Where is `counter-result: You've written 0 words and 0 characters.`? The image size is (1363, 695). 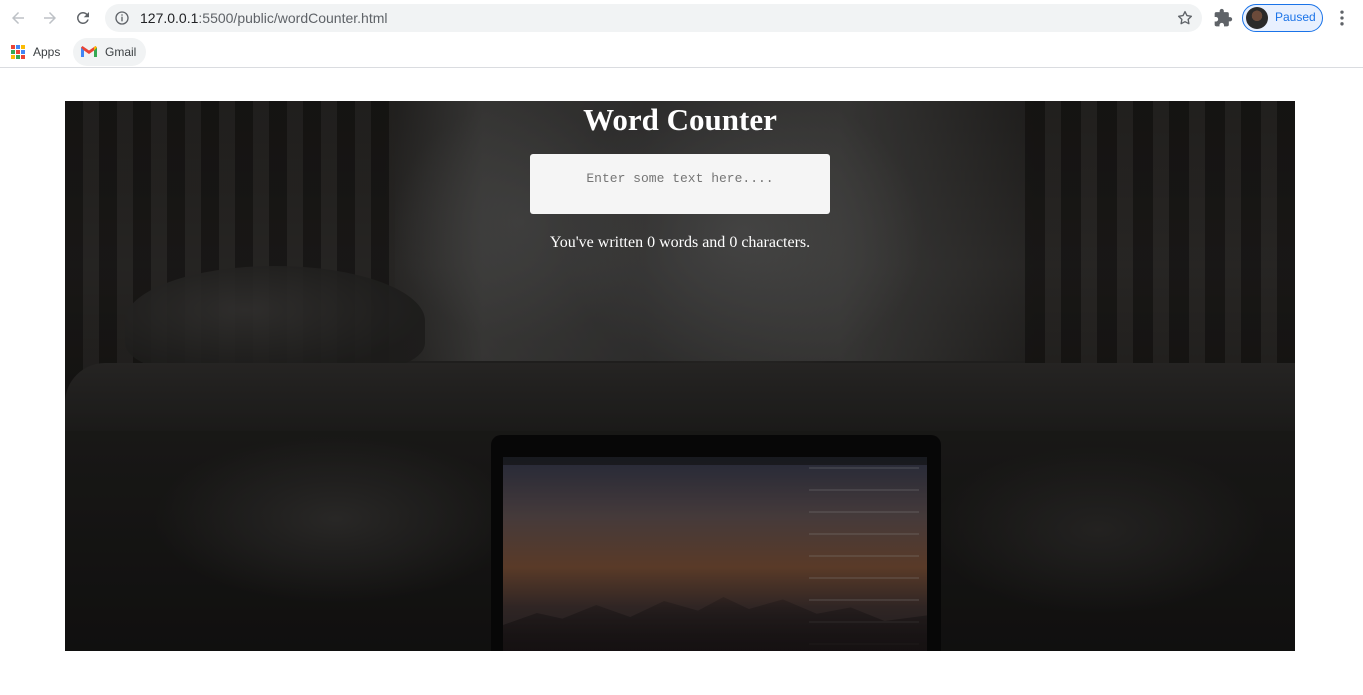
counter-result: You've written 0 words and 0 characters. is located at coordinates (680, 243).